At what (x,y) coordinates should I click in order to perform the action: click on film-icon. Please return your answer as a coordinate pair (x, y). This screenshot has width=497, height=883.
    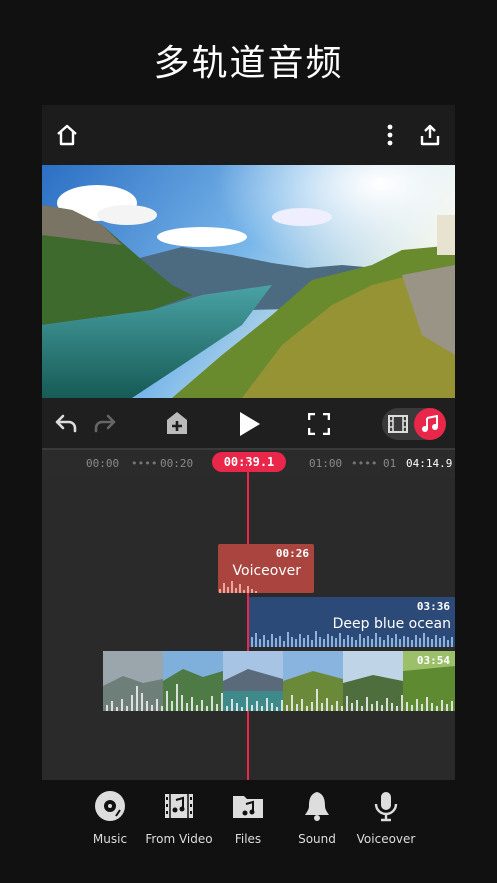
    Looking at the image, I should click on (398, 424).